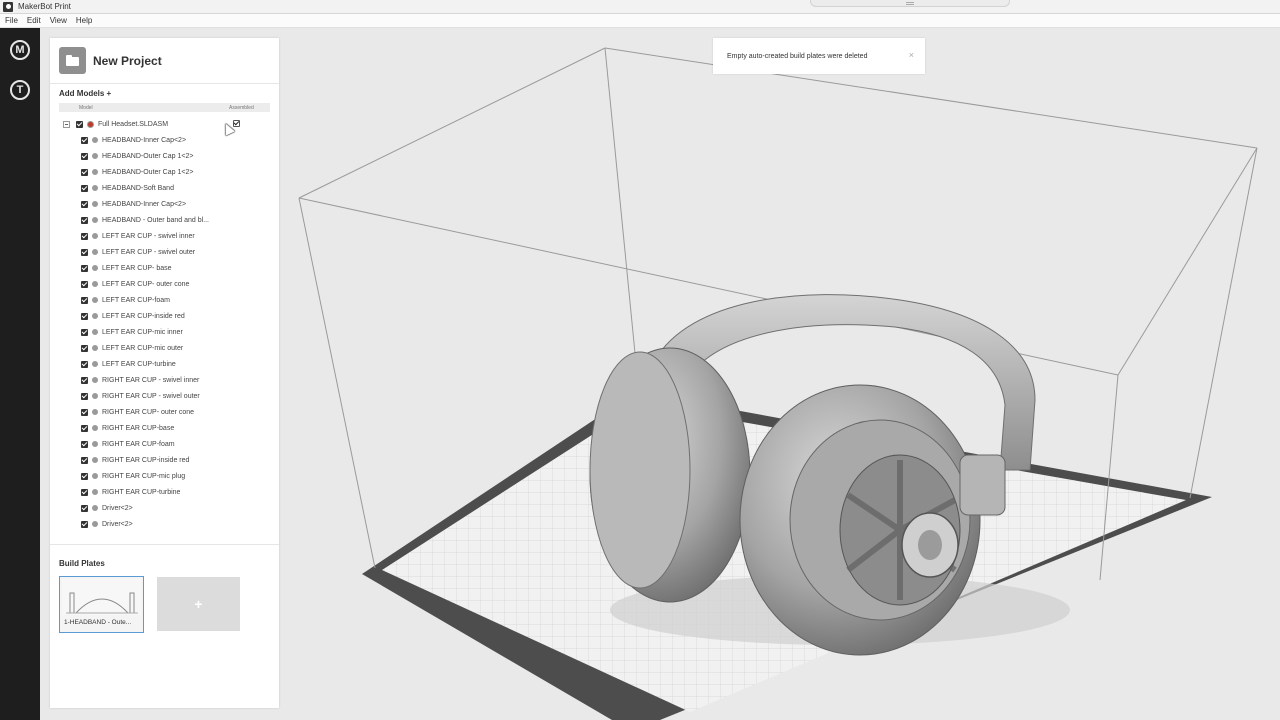 This screenshot has height=720, width=1280. I want to click on model-list-item: LEFT EAR CUP-inside red, so click(133, 316).